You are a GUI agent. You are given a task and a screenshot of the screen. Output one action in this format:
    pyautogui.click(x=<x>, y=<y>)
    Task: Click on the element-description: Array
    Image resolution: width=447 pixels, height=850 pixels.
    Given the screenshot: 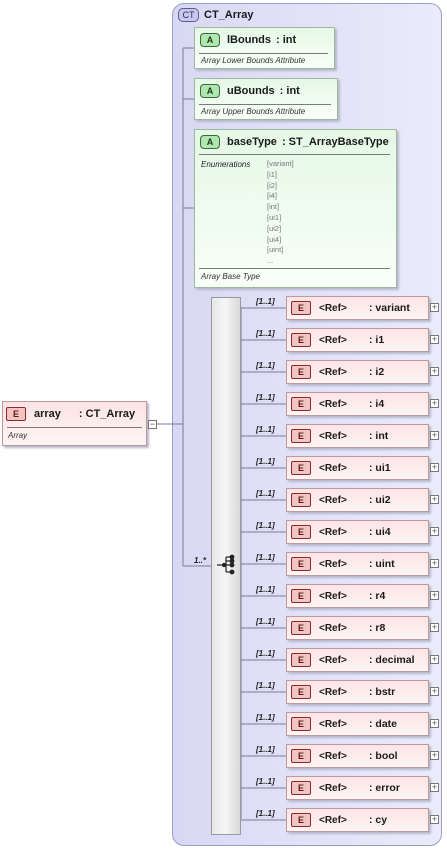 What is the action you would take?
    pyautogui.click(x=18, y=435)
    